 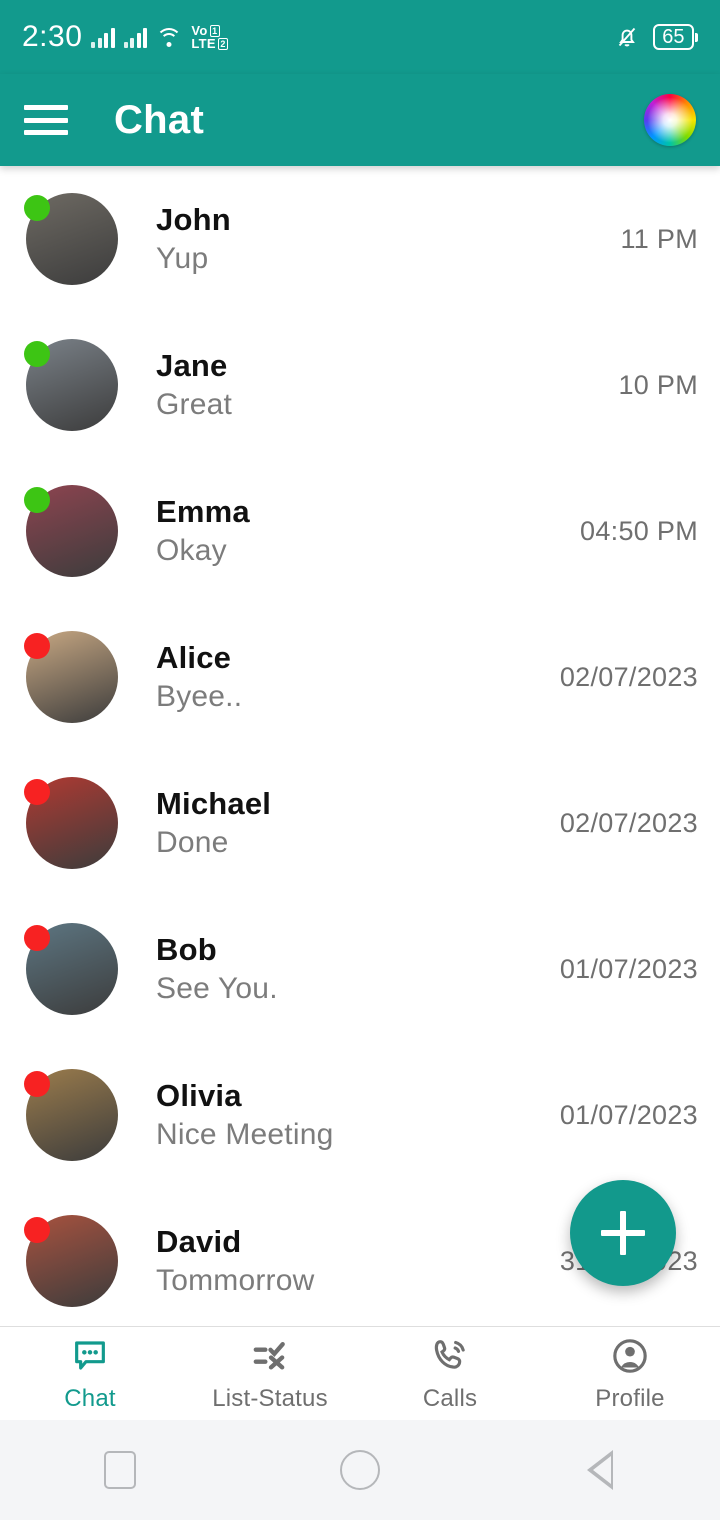 I want to click on chat-list-item: Emma Okay 04:50 PM, so click(x=360, y=531).